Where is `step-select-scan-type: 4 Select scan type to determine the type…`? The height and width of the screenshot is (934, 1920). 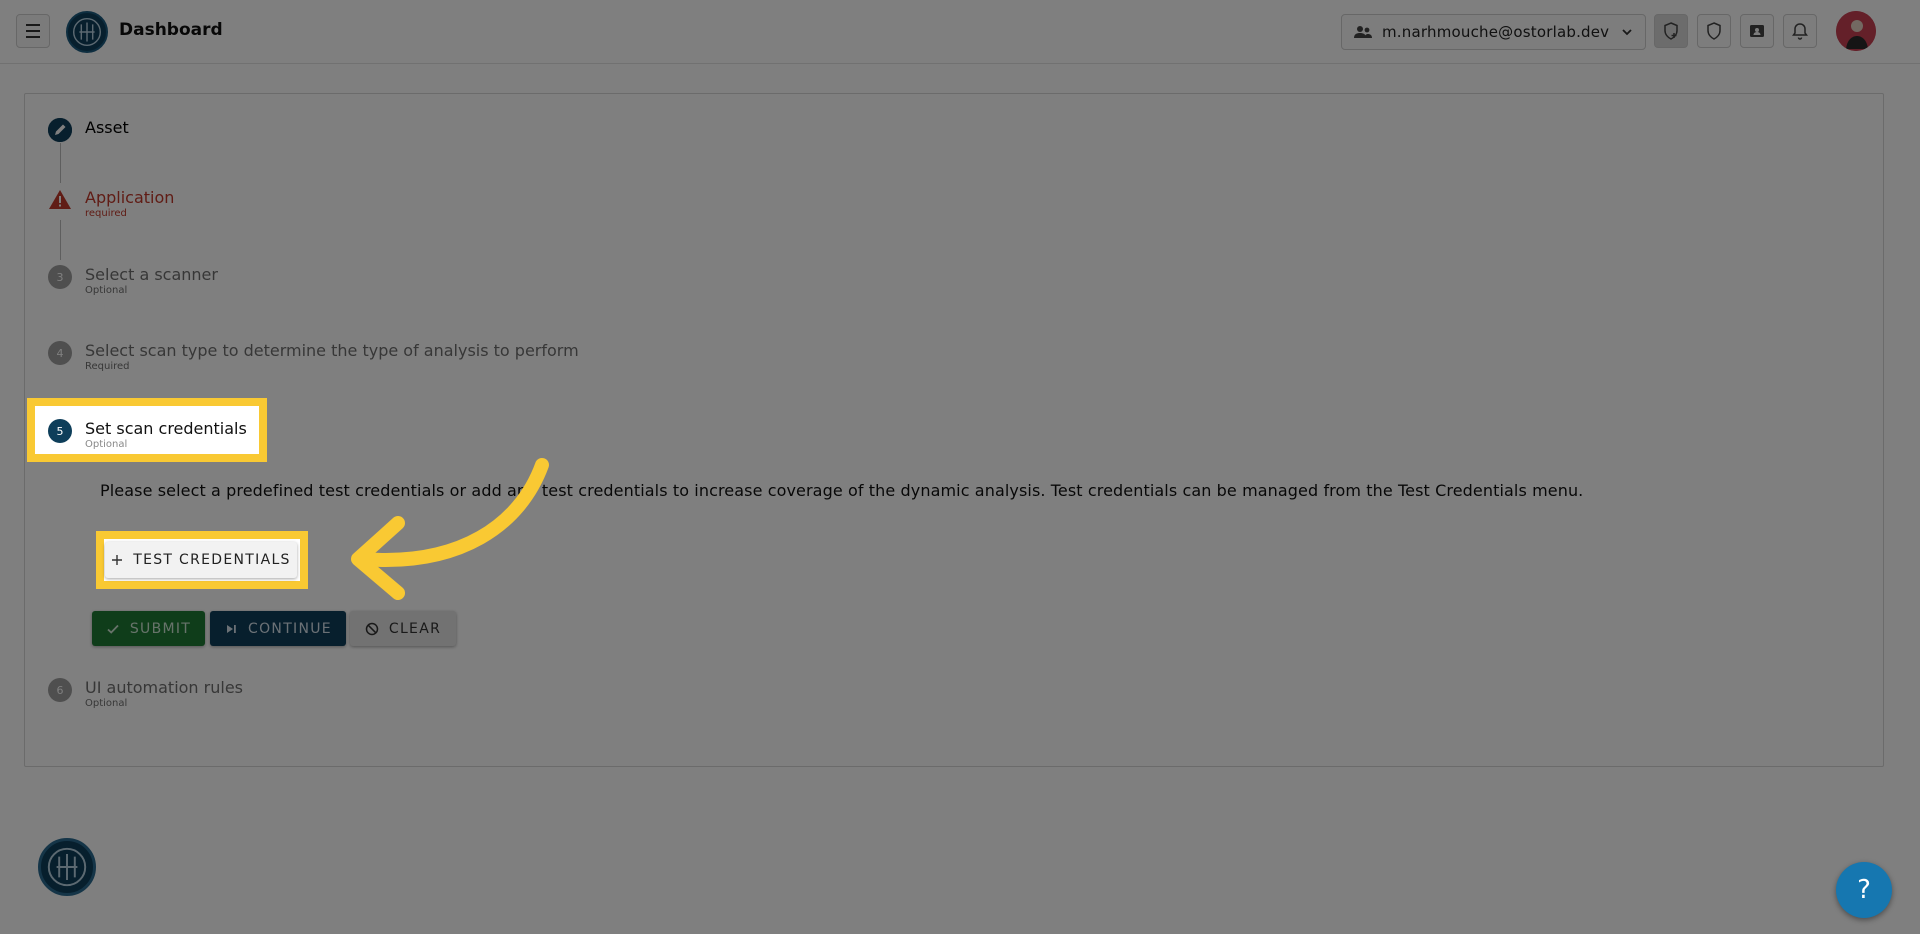
step-select-scan-type: 4 Select scan type to determine the type… is located at coordinates (313, 356).